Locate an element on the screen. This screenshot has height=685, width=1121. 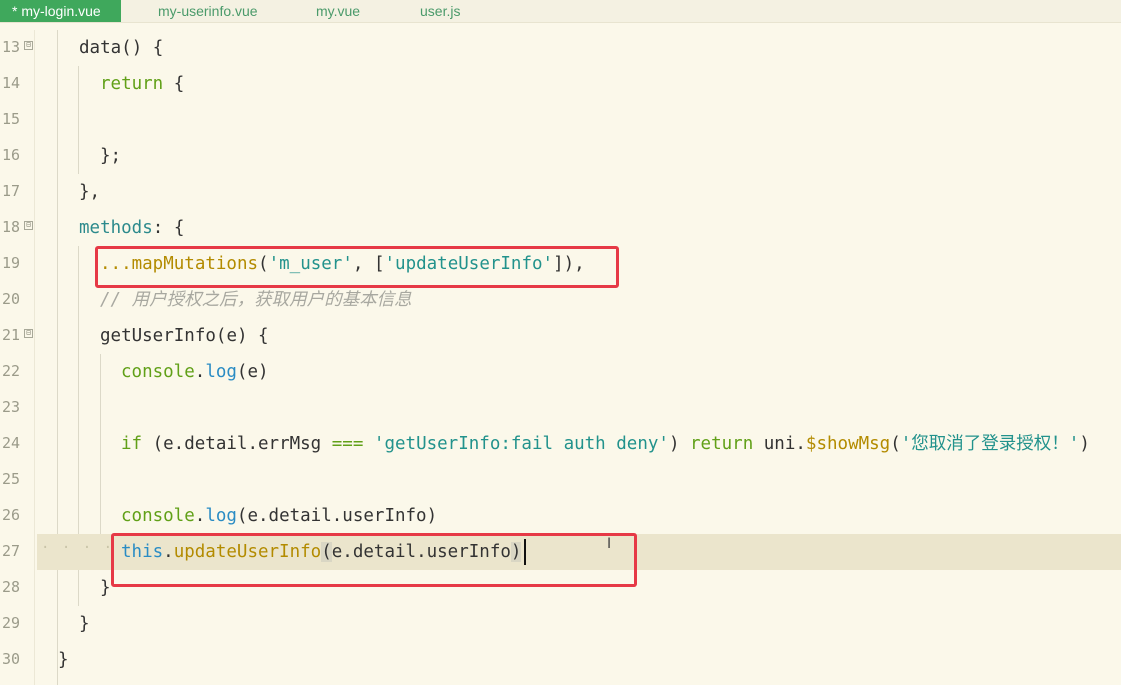
line-number: 19 is located at coordinates (11, 263).